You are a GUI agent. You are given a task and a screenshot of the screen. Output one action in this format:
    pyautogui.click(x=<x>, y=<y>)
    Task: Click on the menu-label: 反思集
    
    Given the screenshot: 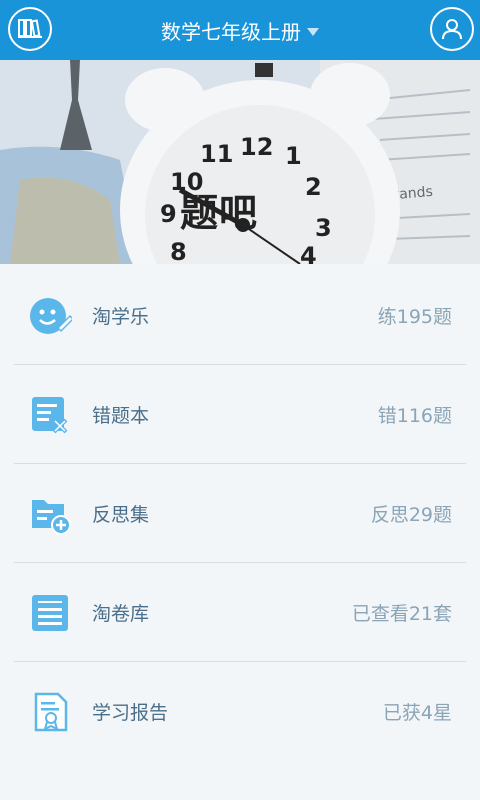 What is the action you would take?
    pyautogui.click(x=121, y=515)
    